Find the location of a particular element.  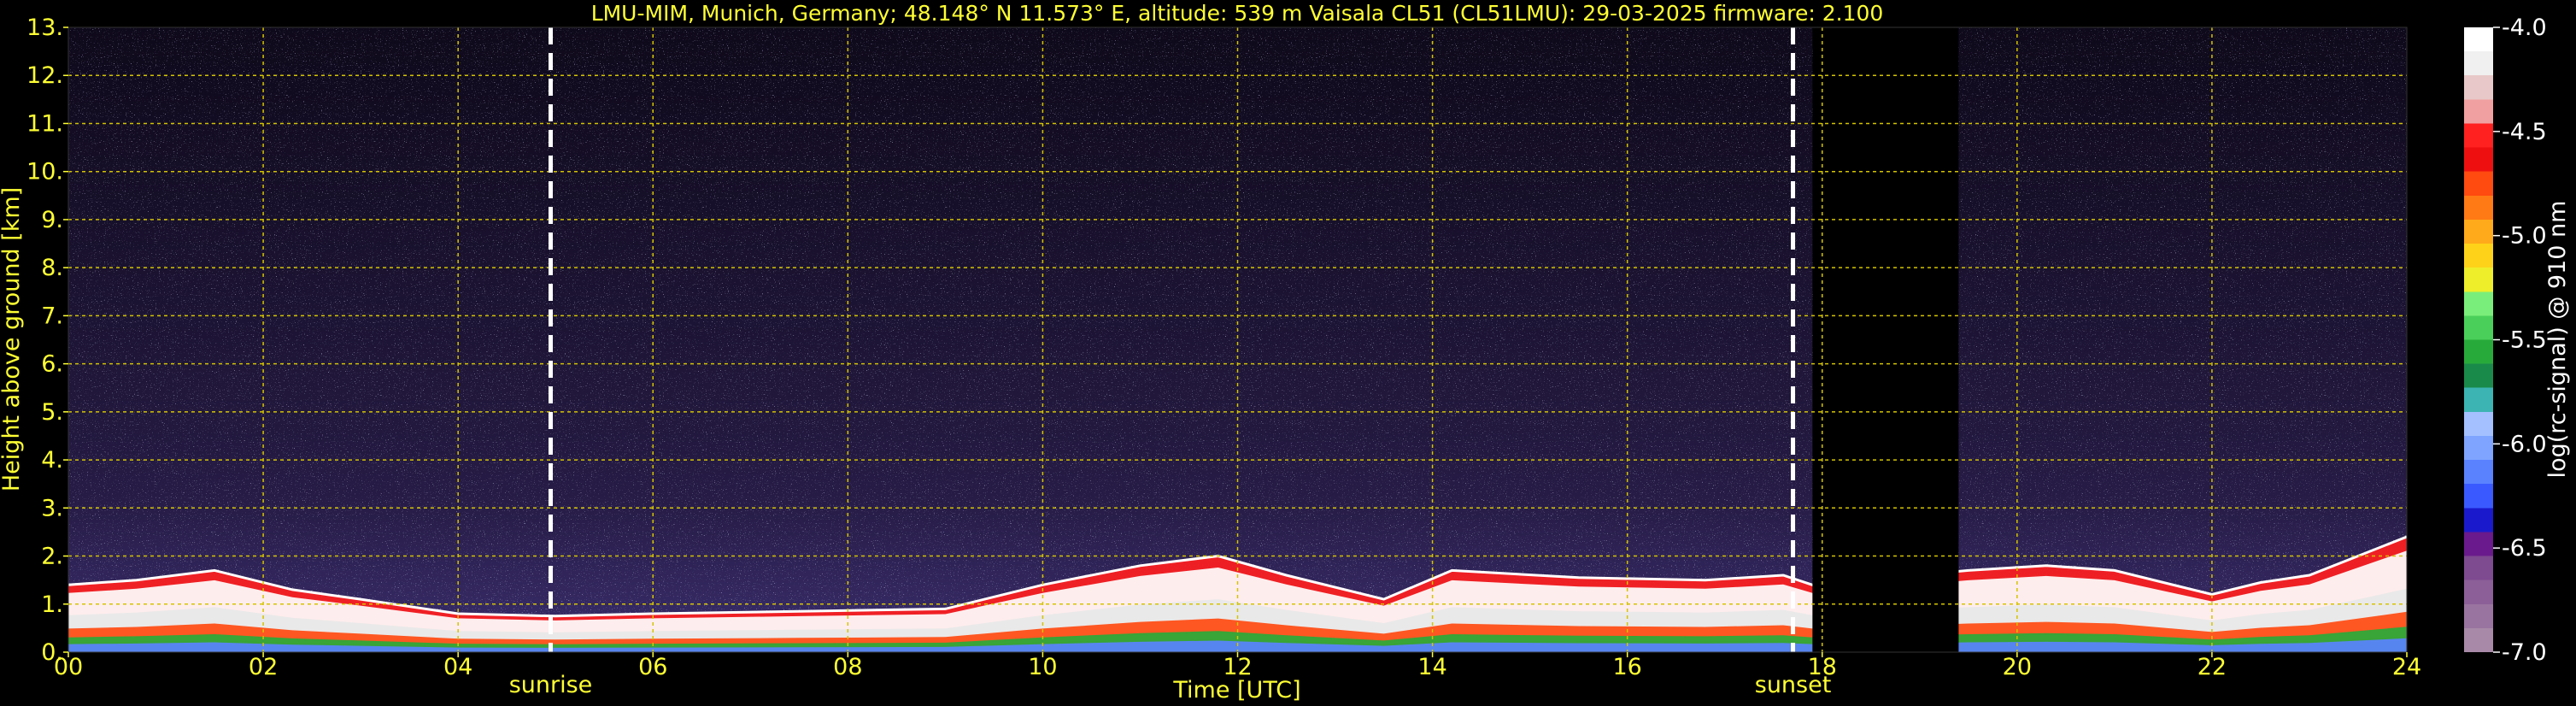

colorbar-tick-label: -5.0 is located at coordinates (2524, 236).